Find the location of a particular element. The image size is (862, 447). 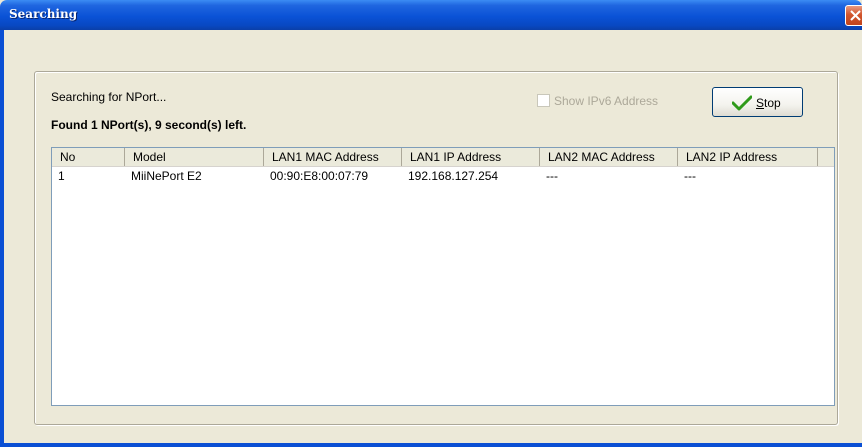

show-ipv6-label: Show IPv6 Address is located at coordinates (606, 101).